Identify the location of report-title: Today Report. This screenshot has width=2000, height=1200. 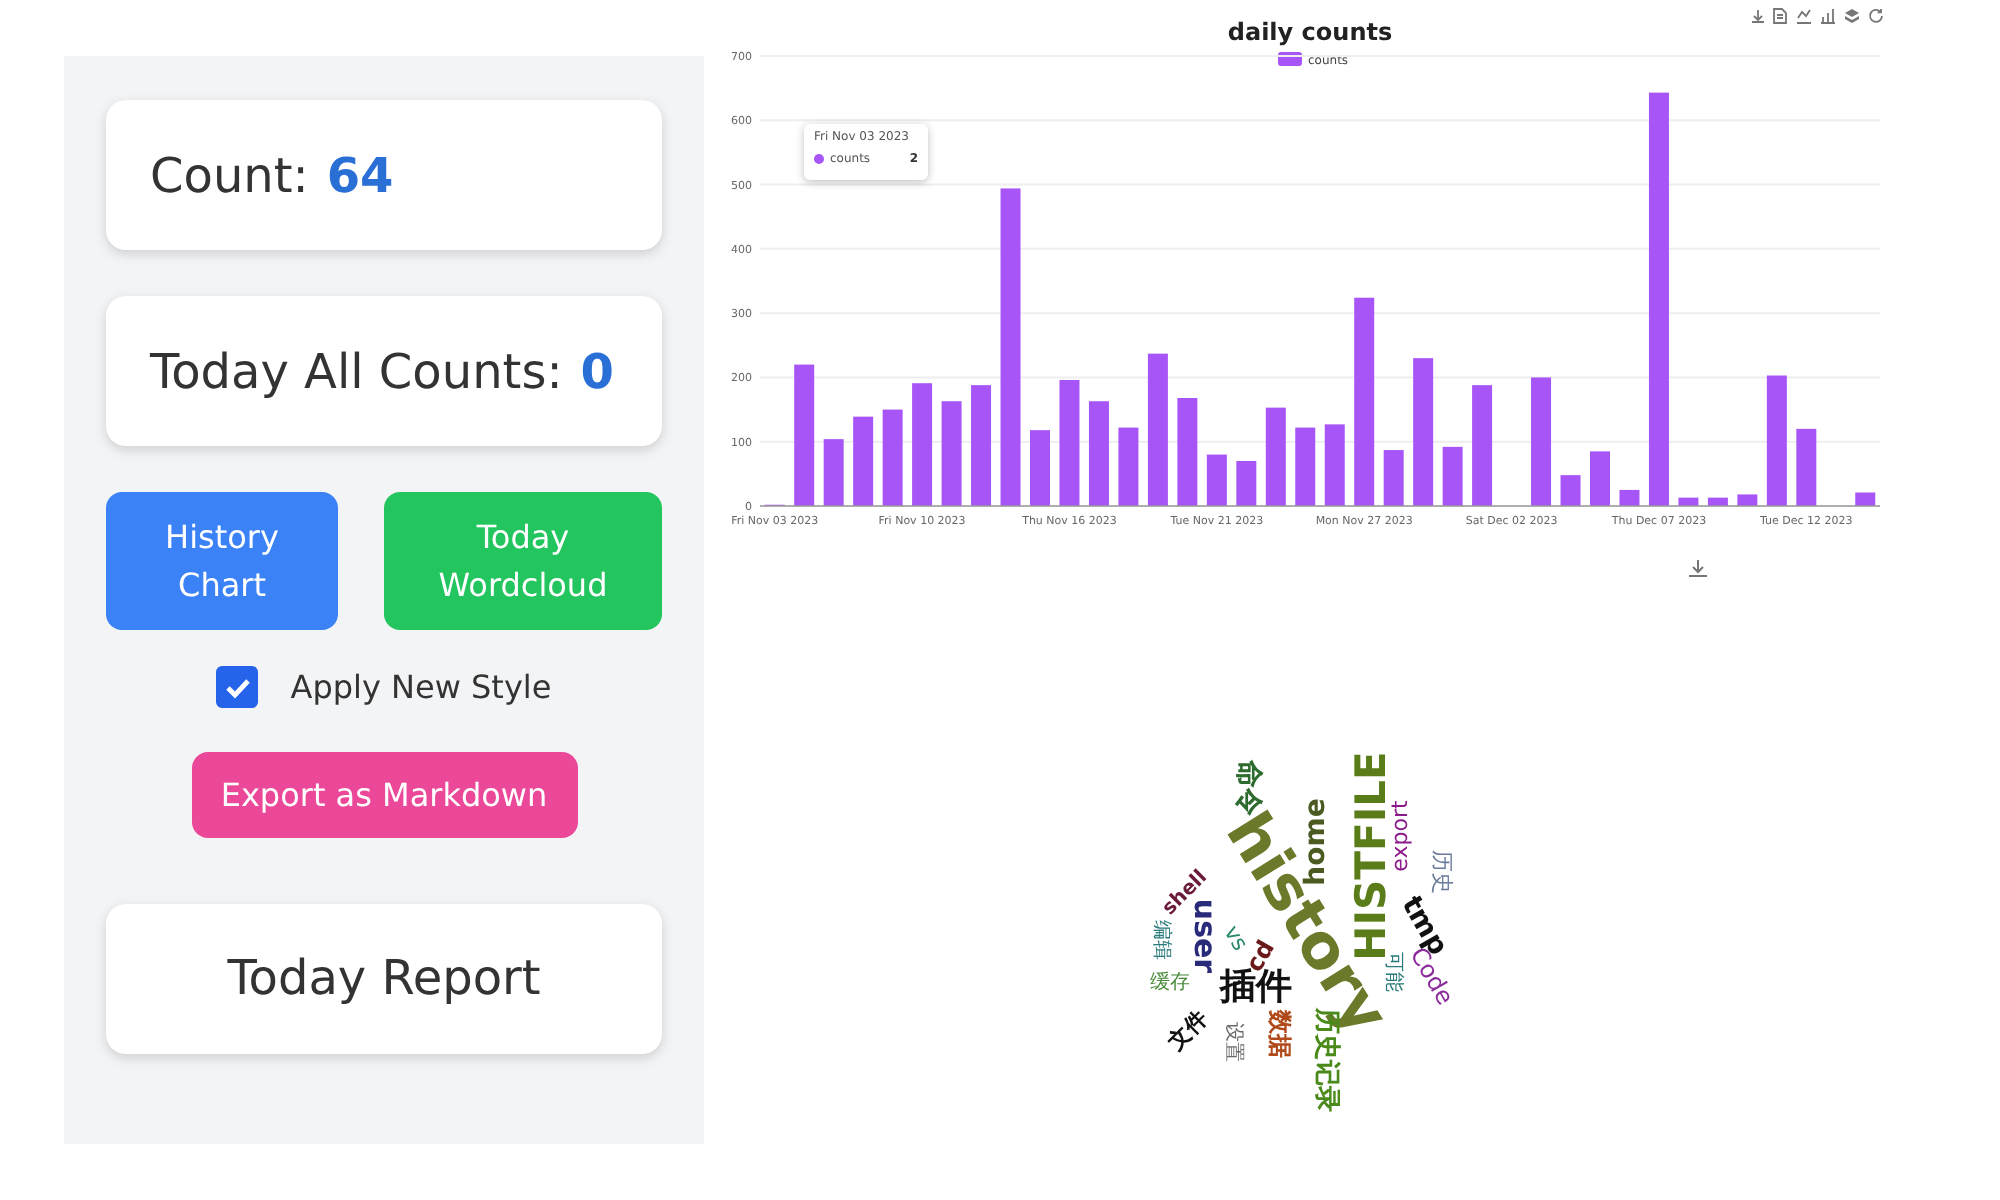
(384, 978).